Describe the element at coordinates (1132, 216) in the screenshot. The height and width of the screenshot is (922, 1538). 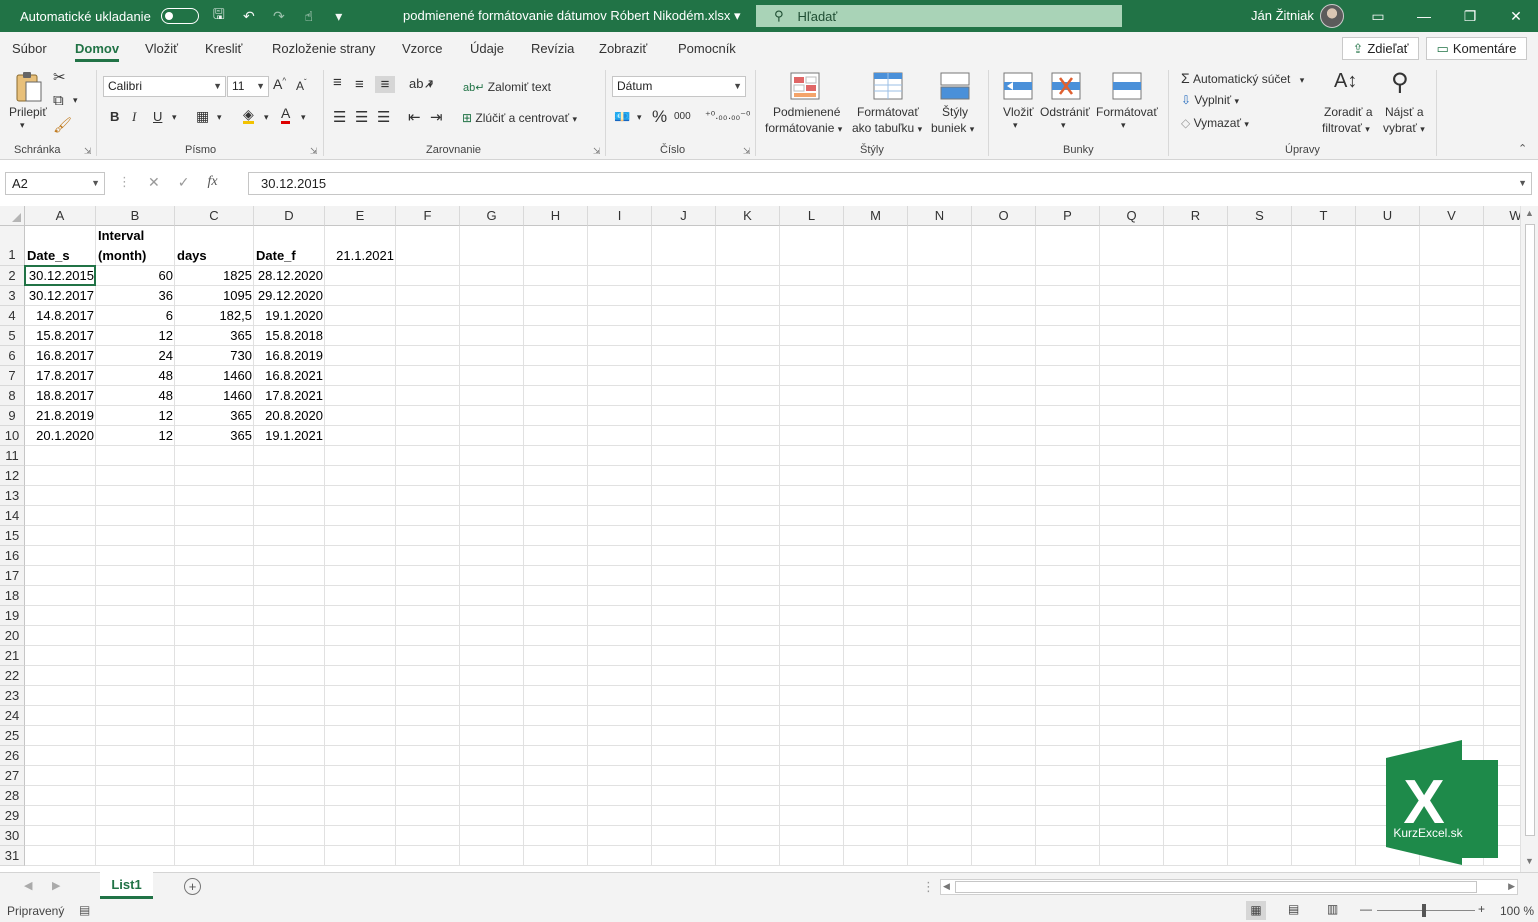
I see `column-header-q: Q` at that location.